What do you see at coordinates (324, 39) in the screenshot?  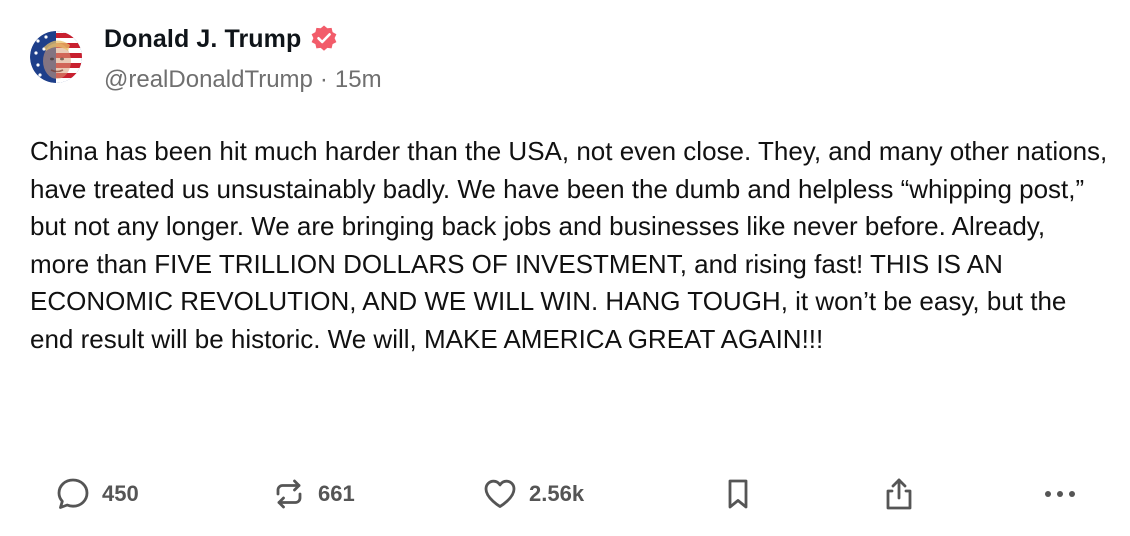 I see `verified-badge-icon` at bounding box center [324, 39].